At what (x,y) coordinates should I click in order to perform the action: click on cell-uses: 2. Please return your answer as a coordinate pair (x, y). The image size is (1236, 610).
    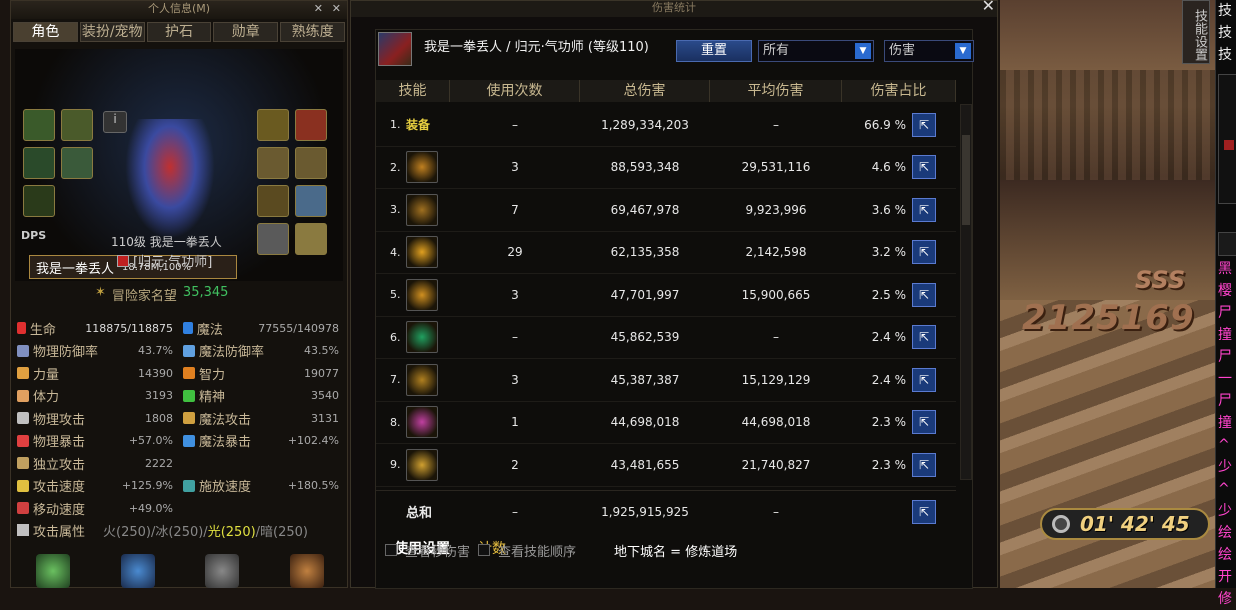
    Looking at the image, I should click on (515, 464).